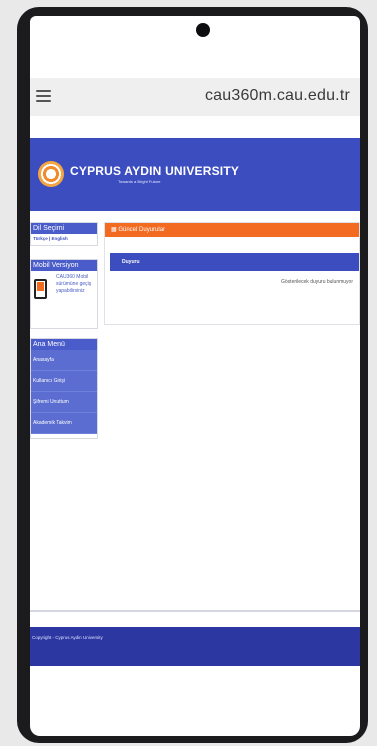 Image resolution: width=377 pixels, height=746 pixels. Describe the element at coordinates (44, 97) in the screenshot. I see `tabs-menu-icon` at that location.